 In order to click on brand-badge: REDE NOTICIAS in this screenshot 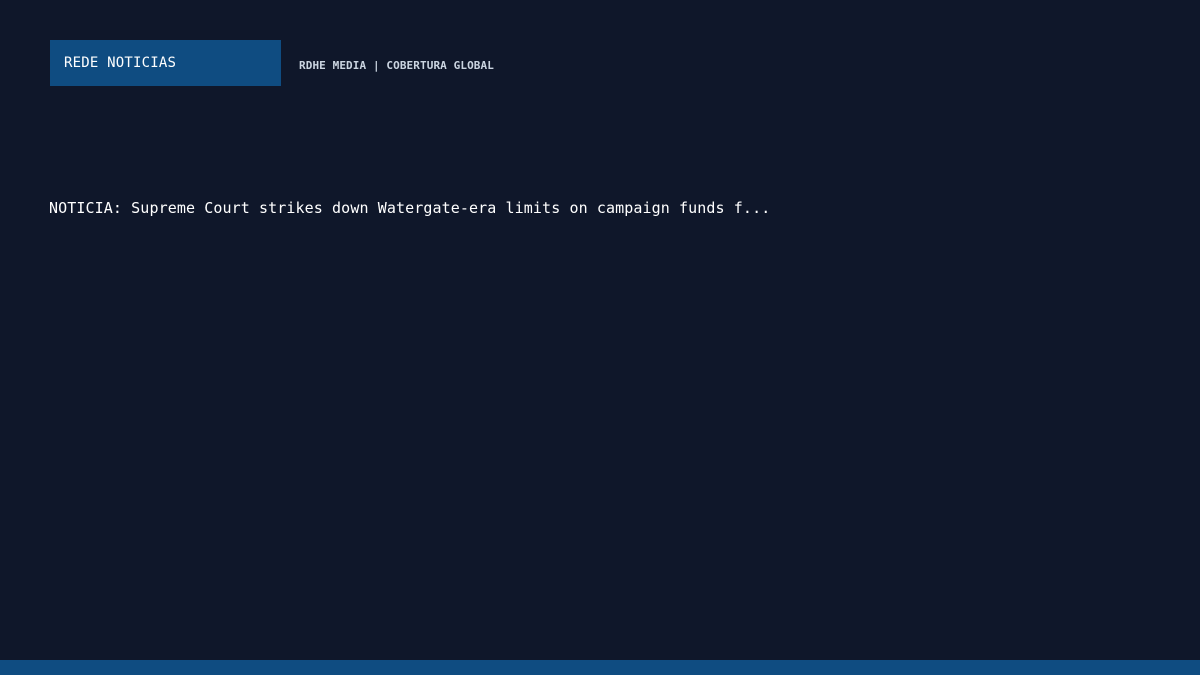, I will do `click(165, 63)`.